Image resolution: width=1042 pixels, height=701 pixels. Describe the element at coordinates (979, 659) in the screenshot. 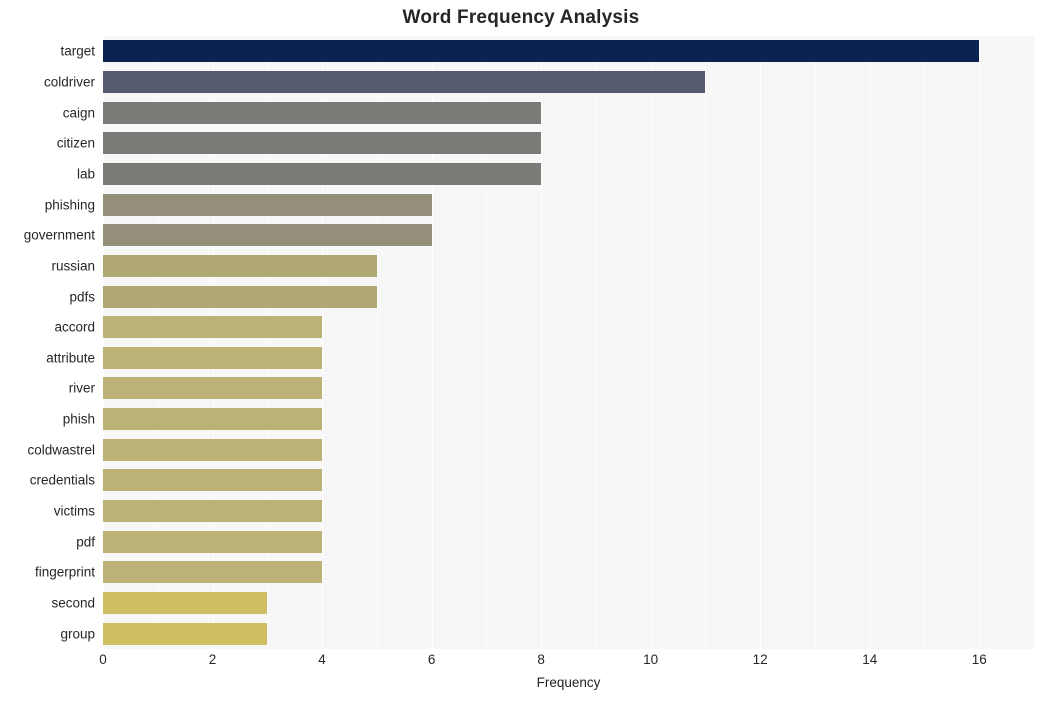

I see `x-tick-label: 16` at that location.